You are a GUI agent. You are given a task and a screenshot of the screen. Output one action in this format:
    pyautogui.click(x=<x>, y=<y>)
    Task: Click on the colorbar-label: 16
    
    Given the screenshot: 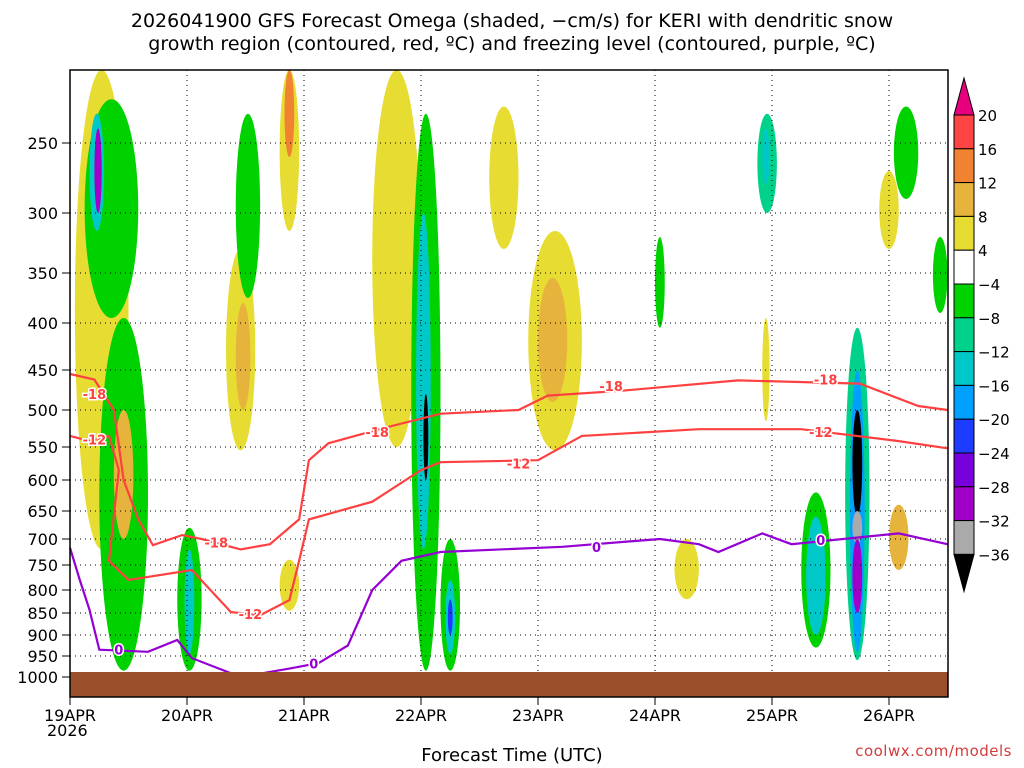 What is the action you would take?
    pyautogui.click(x=987, y=150)
    